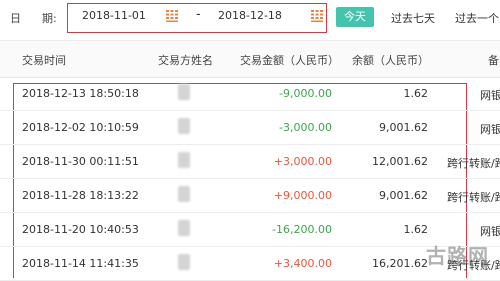 The image size is (500, 281). Describe the element at coordinates (302, 161) in the screenshot. I see `row-amount: +3,000.00` at that location.